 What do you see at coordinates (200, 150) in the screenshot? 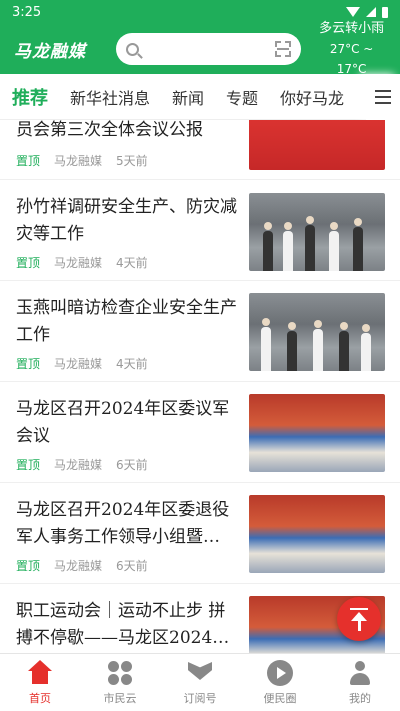
I see `list-item: 员会第三次全体会议公报 置顶 马龙融媒 5天前 要闻` at bounding box center [200, 150].